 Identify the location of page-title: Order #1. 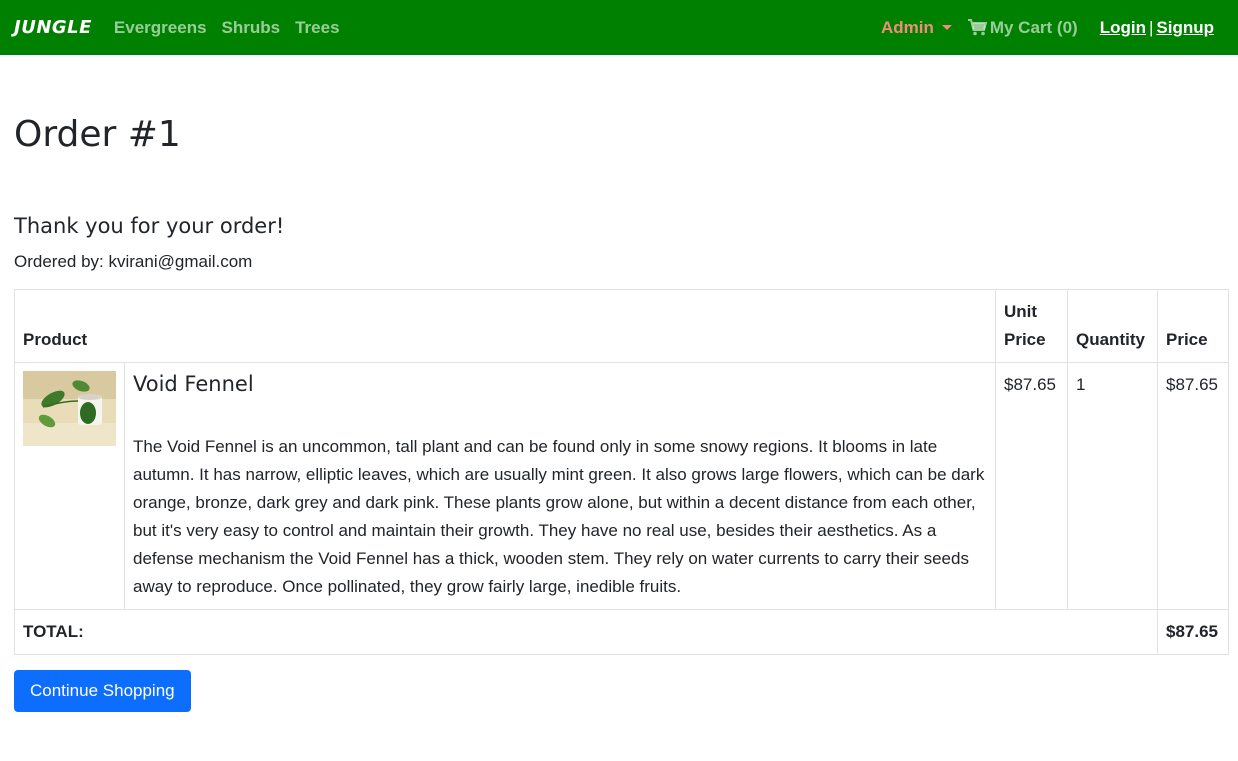
(97, 134).